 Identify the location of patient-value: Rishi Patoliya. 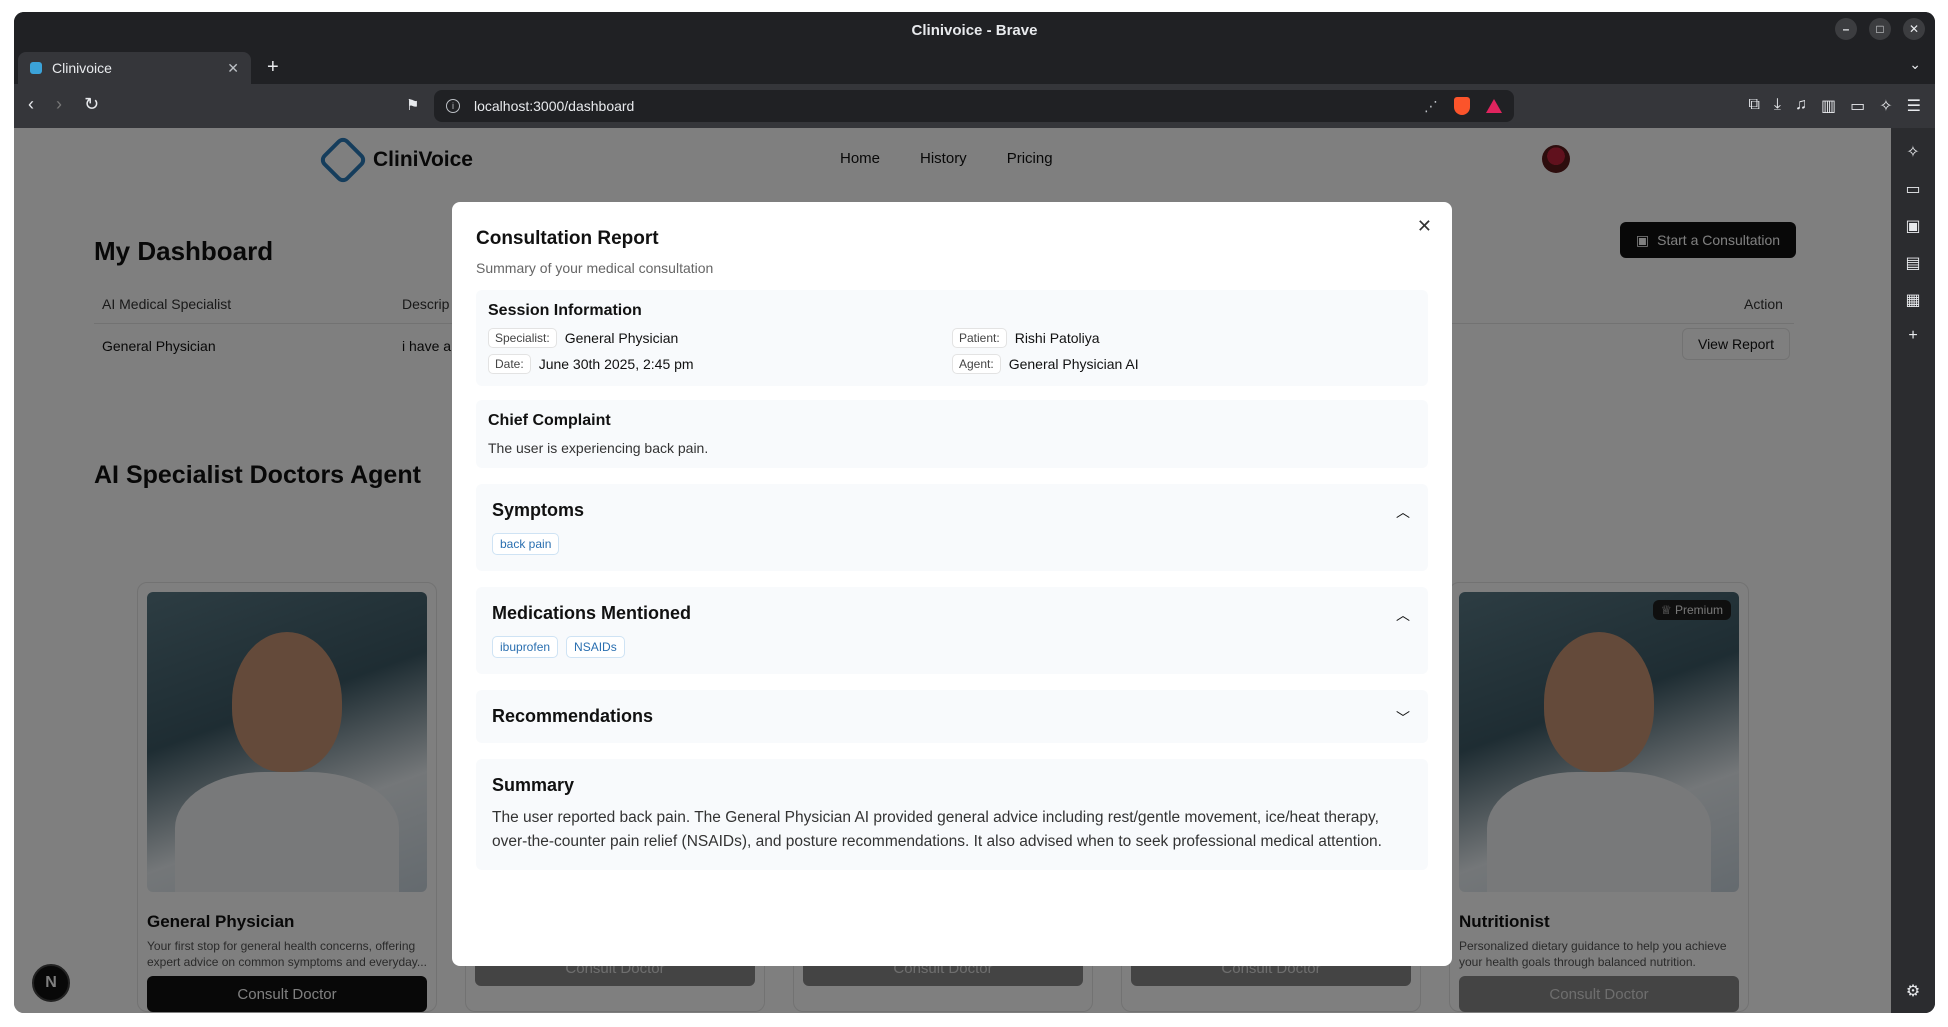
(1057, 338).